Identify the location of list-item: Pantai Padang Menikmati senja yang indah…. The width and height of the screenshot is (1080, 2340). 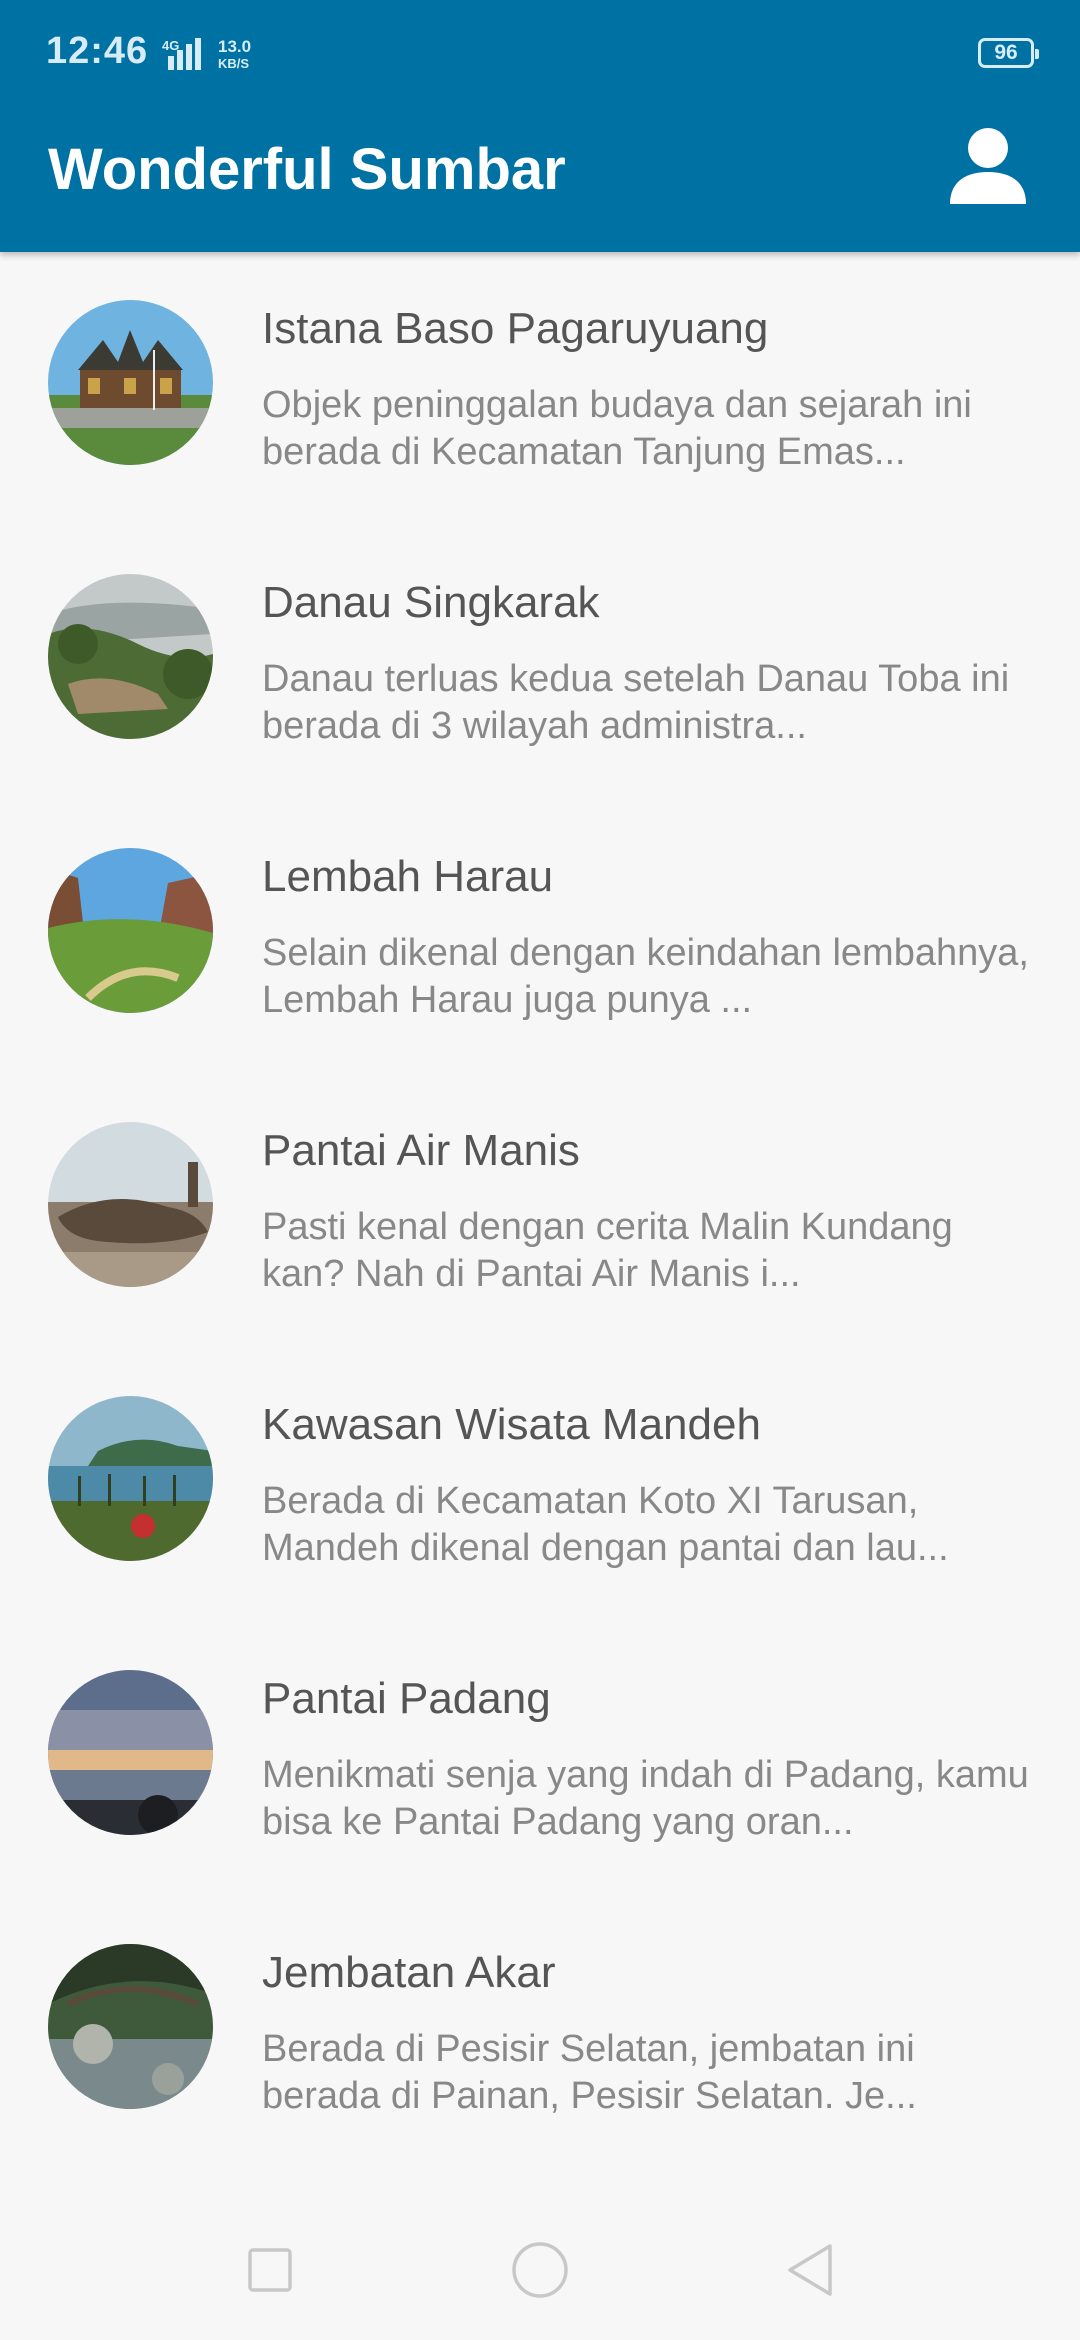
(540, 1759).